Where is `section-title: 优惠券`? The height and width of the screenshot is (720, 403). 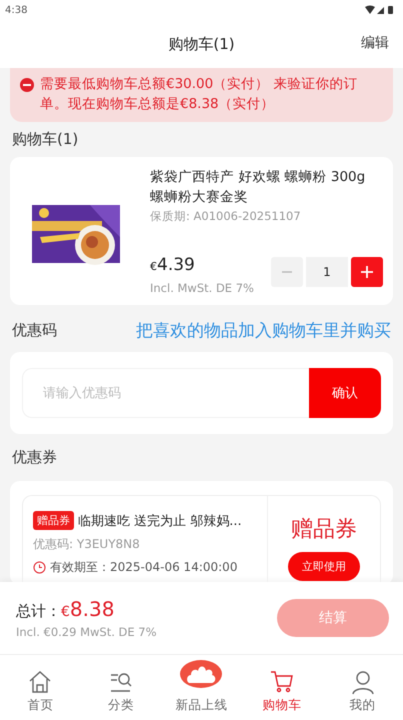 section-title: 优惠券 is located at coordinates (34, 457).